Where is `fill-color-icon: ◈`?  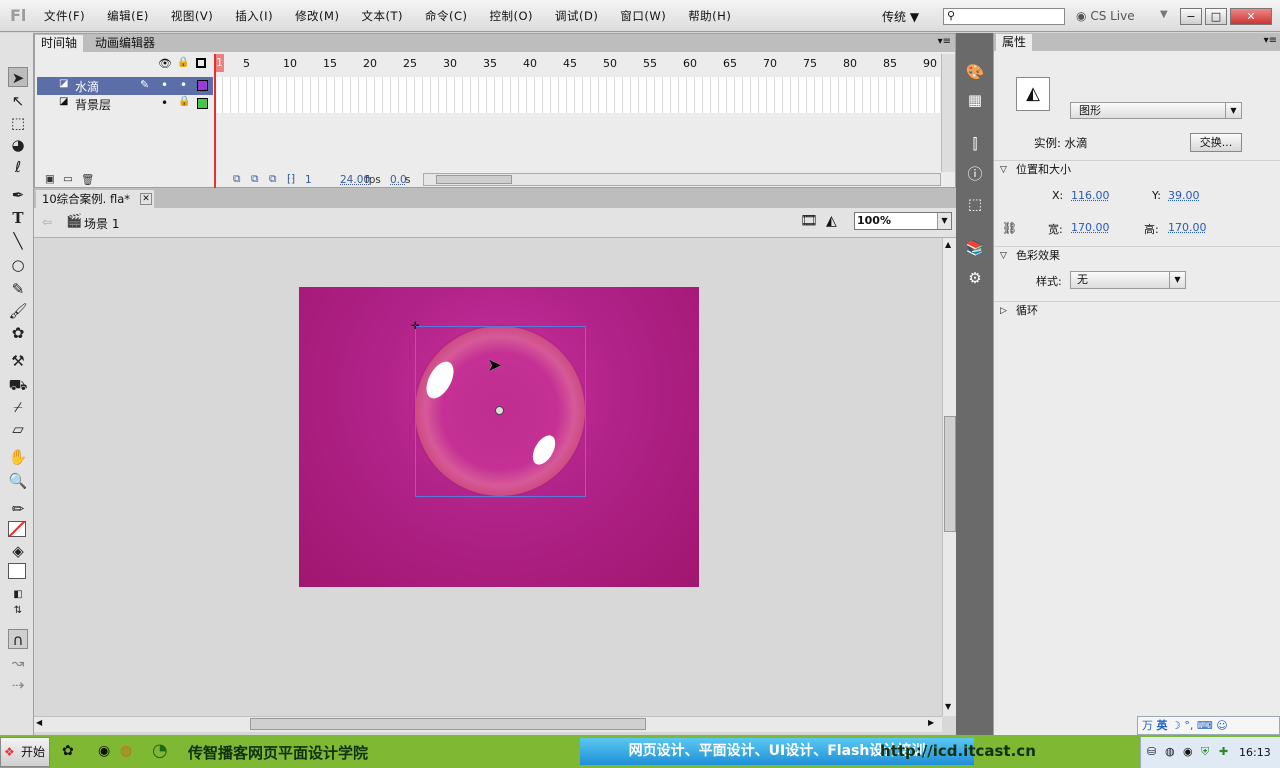
fill-color-icon: ◈ is located at coordinates (18, 551).